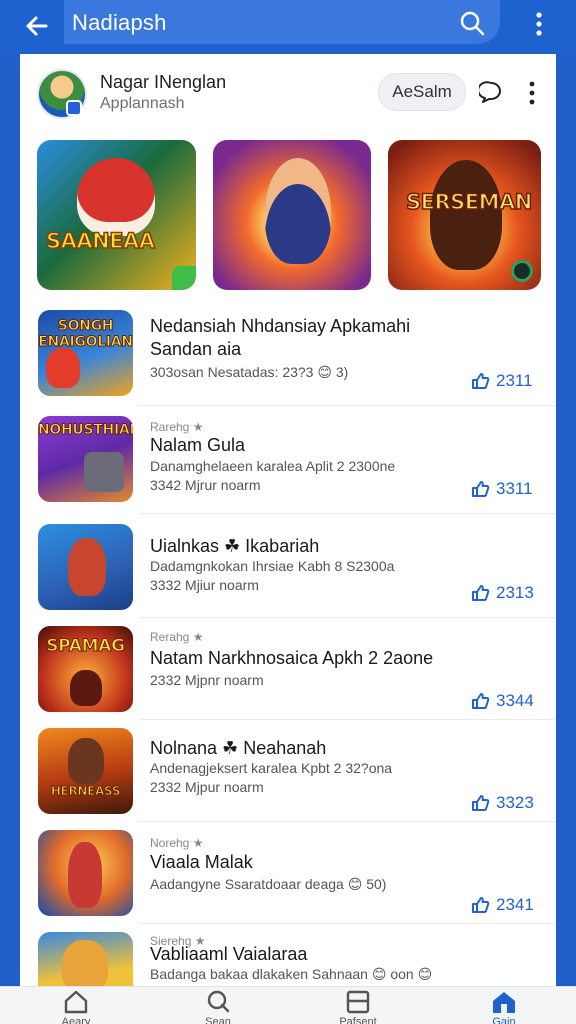 The height and width of the screenshot is (1024, 576). I want to click on app-meta: Andenagjeksert karalea Kpbt 2 32?ona, so click(271, 768).